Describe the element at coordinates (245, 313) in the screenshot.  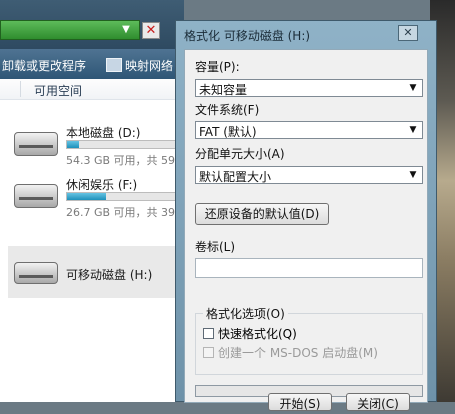
I see `format-options-title: 格式化选项(O)` at that location.